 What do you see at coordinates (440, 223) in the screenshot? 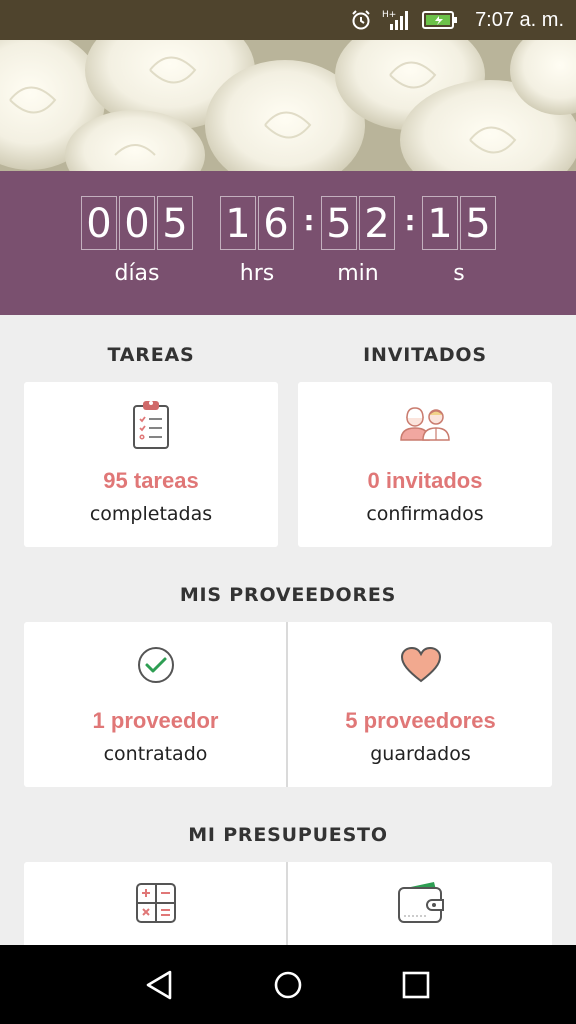
I see `seconds-digit: 1` at bounding box center [440, 223].